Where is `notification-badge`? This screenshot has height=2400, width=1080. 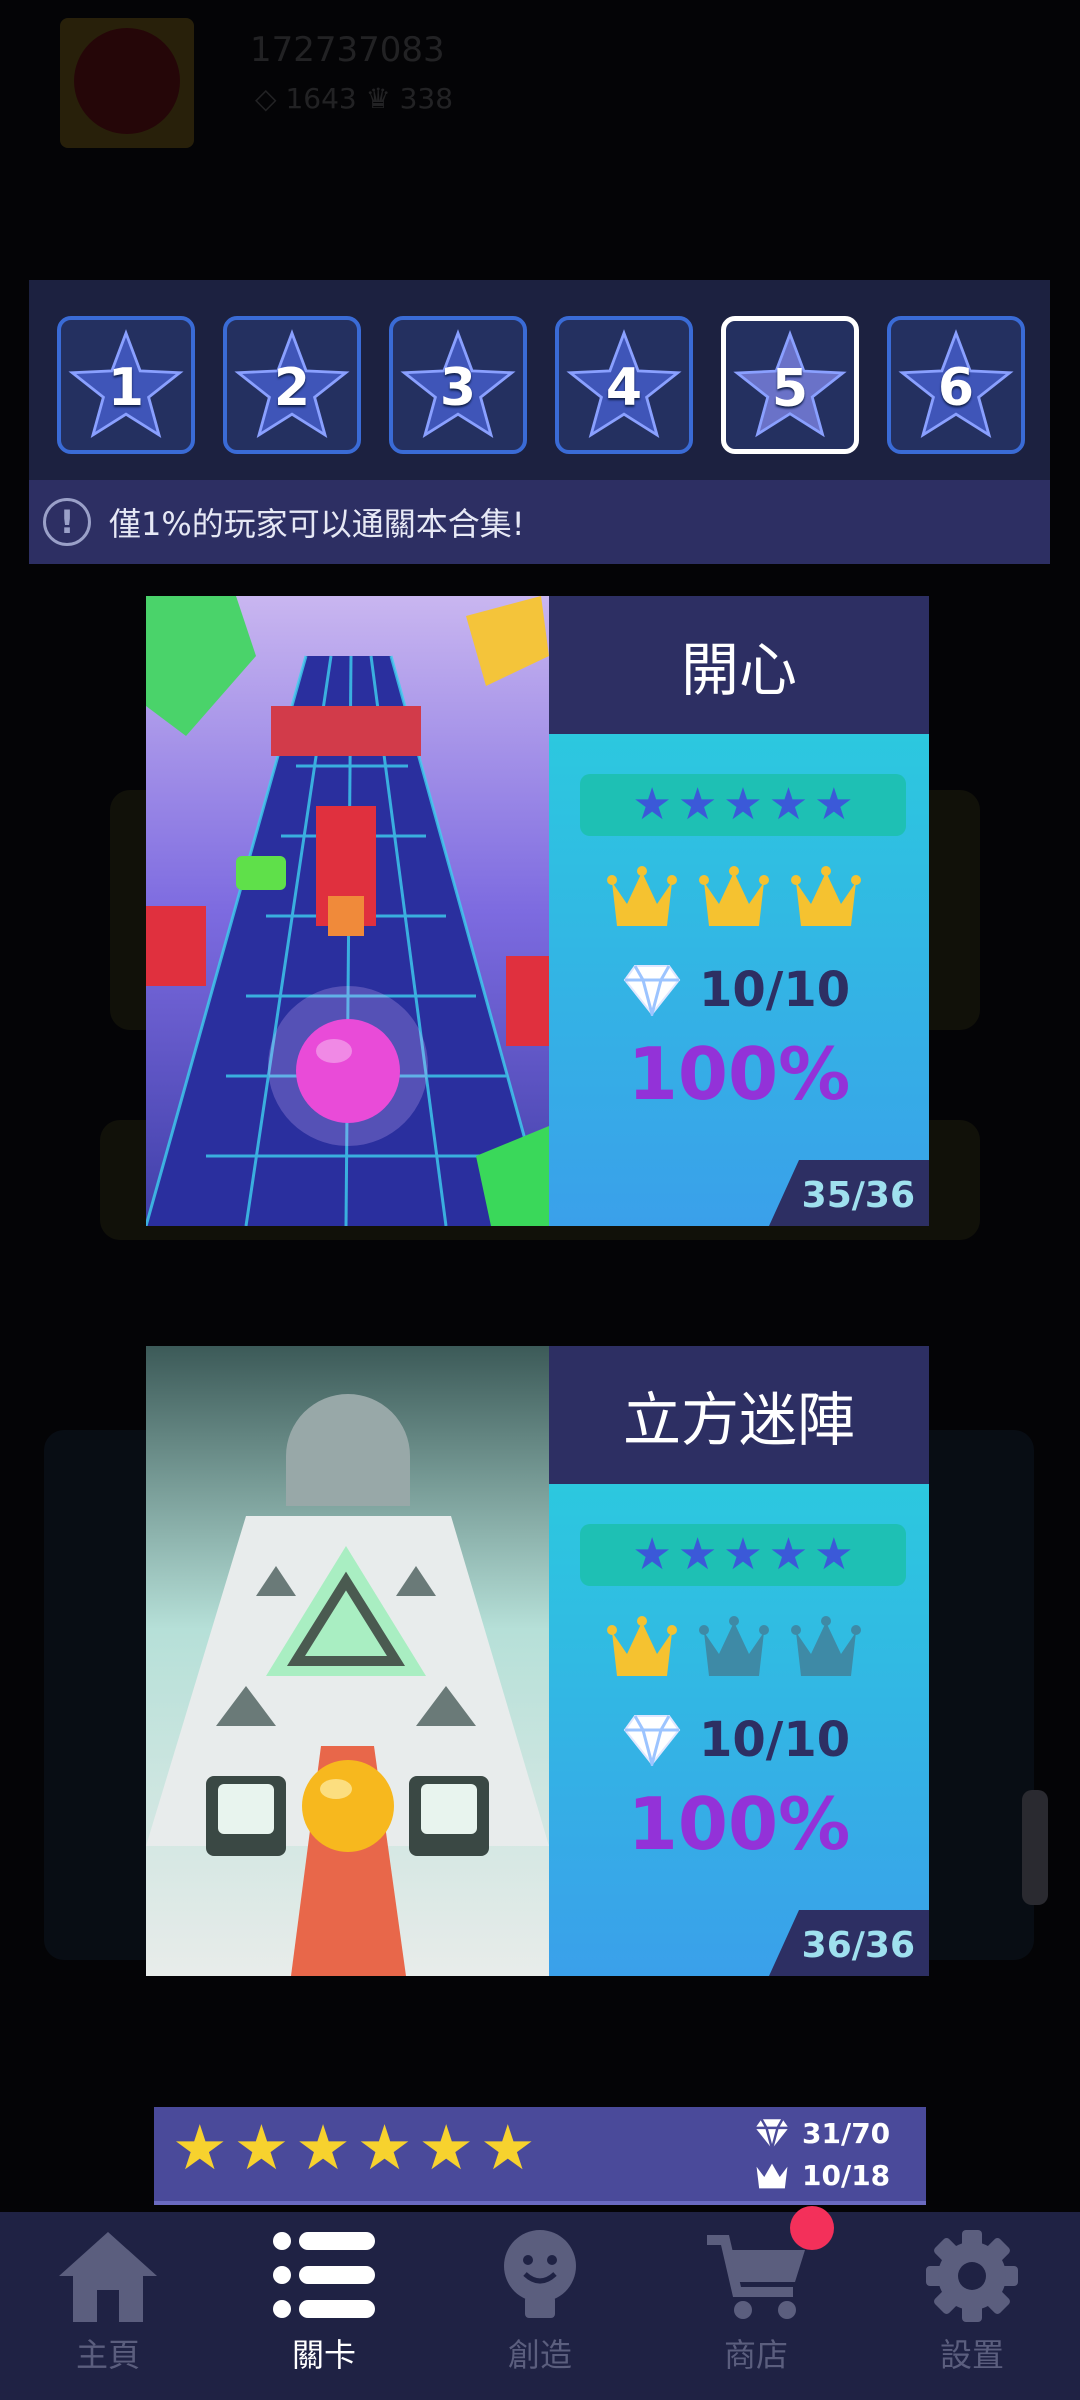
notification-badge is located at coordinates (812, 2228).